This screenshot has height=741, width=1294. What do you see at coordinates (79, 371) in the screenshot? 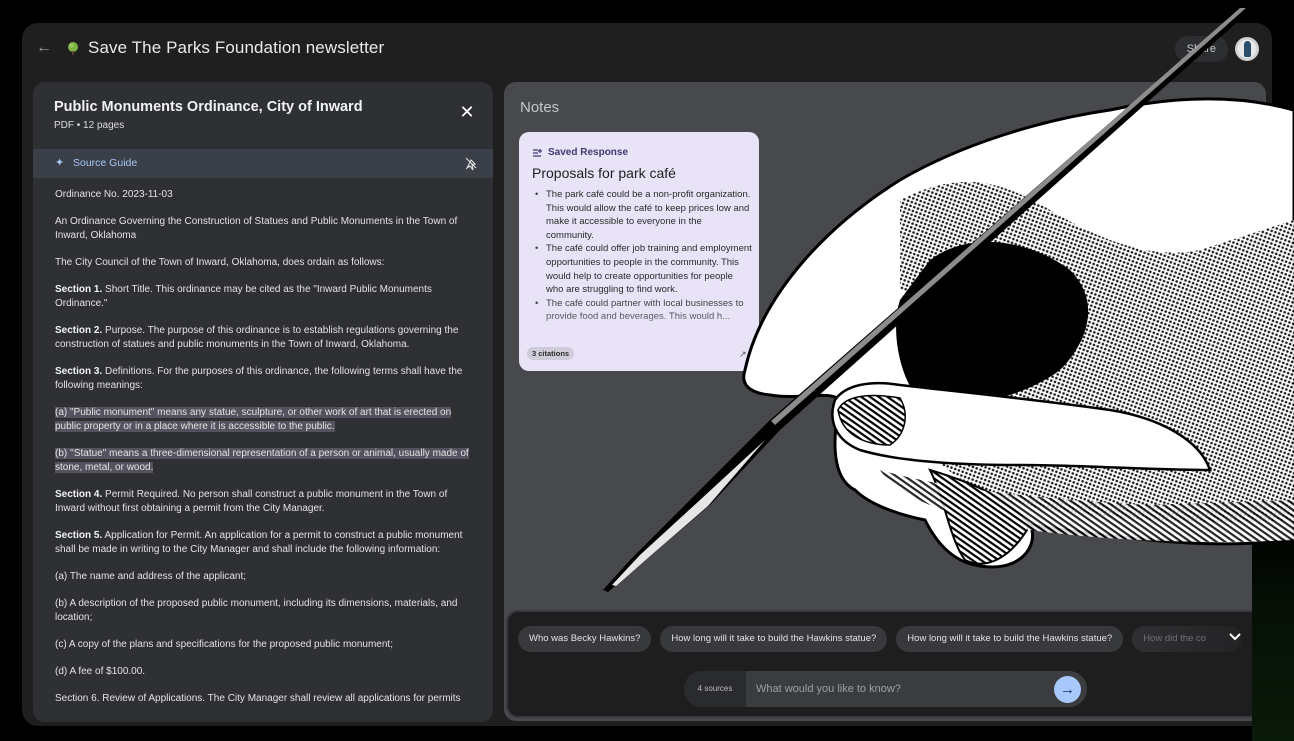
I see `section-heading: Section 3.` at bounding box center [79, 371].